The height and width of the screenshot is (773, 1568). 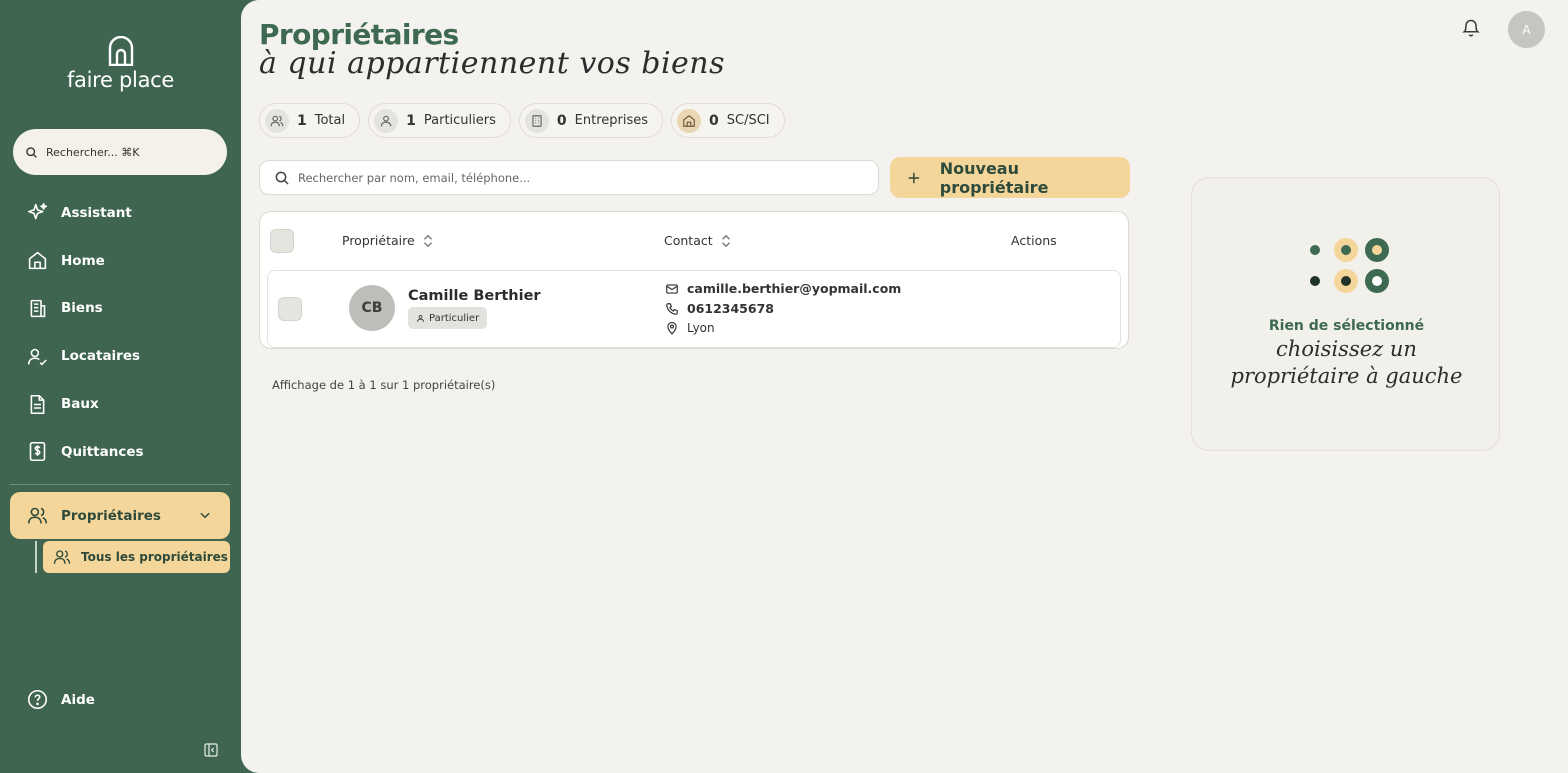 What do you see at coordinates (492, 63) in the screenshot?
I see `page-subtitle: à qui appartiennent vos biens` at bounding box center [492, 63].